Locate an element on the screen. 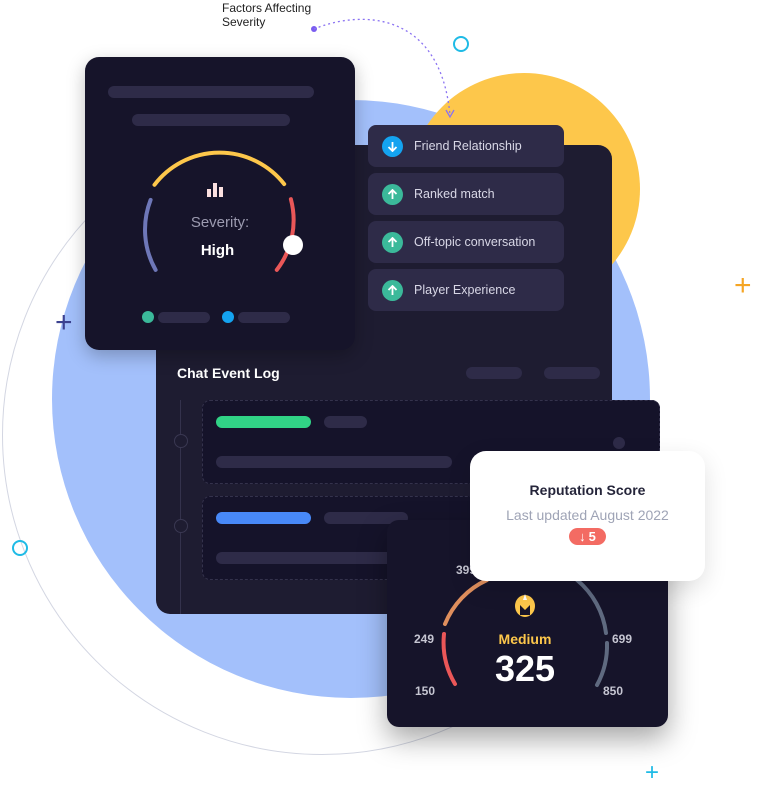 The image size is (759, 788). chat-log-title: Chat Event Log is located at coordinates (228, 373).